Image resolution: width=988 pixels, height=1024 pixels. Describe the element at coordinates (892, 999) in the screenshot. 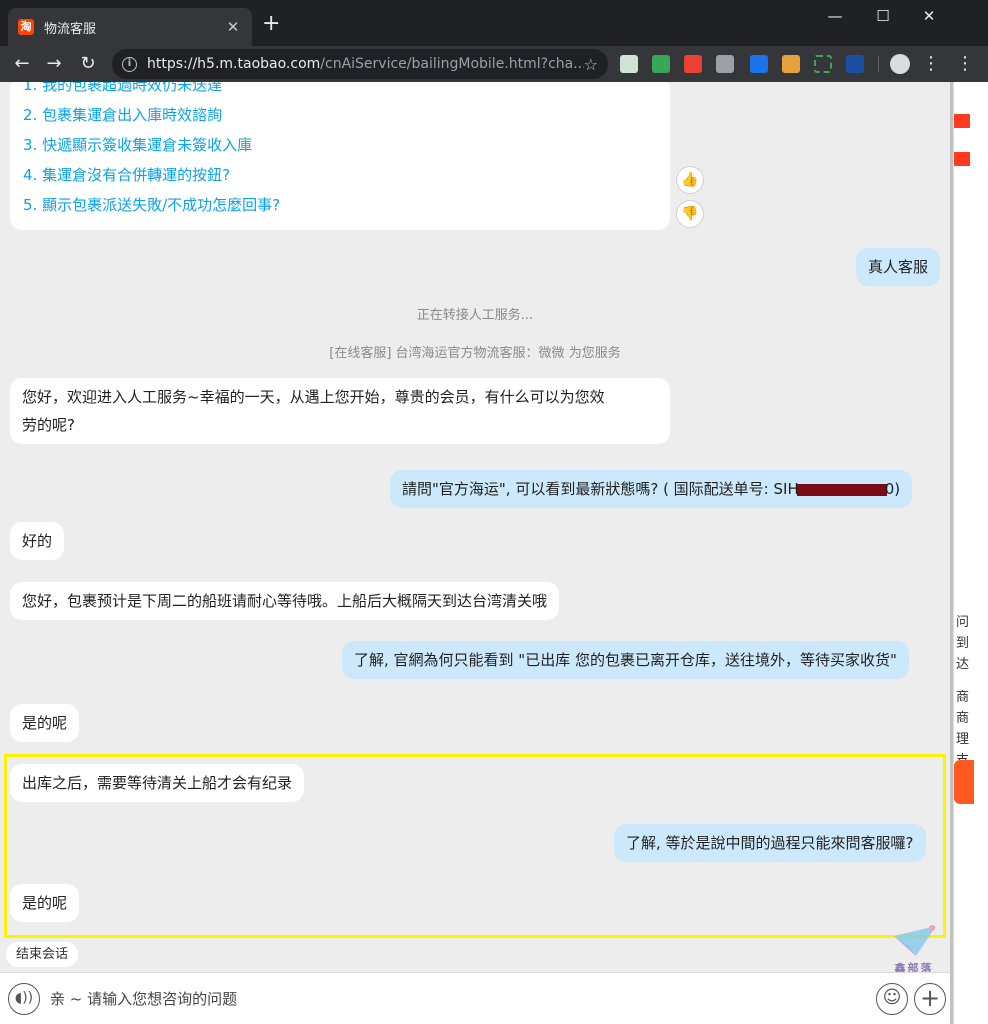

I see `emoji-icon: ☺` at that location.